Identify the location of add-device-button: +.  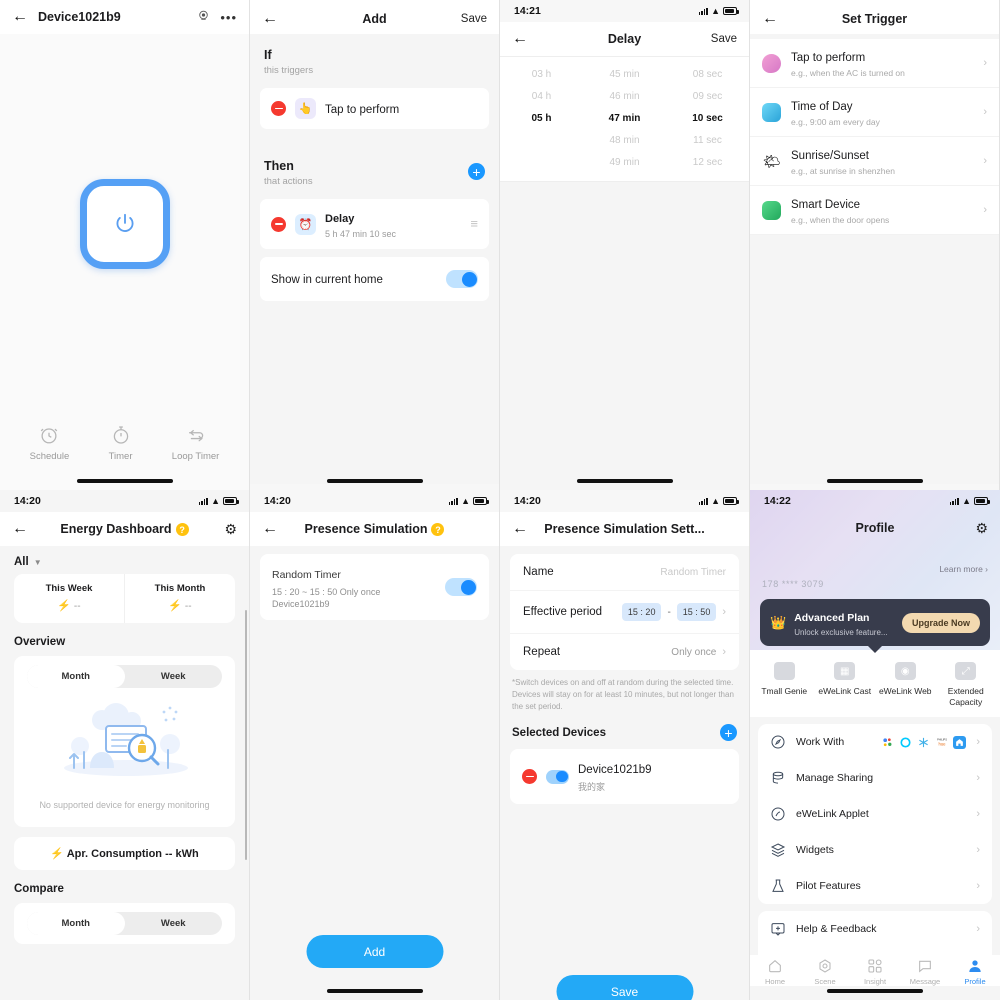
(728, 732).